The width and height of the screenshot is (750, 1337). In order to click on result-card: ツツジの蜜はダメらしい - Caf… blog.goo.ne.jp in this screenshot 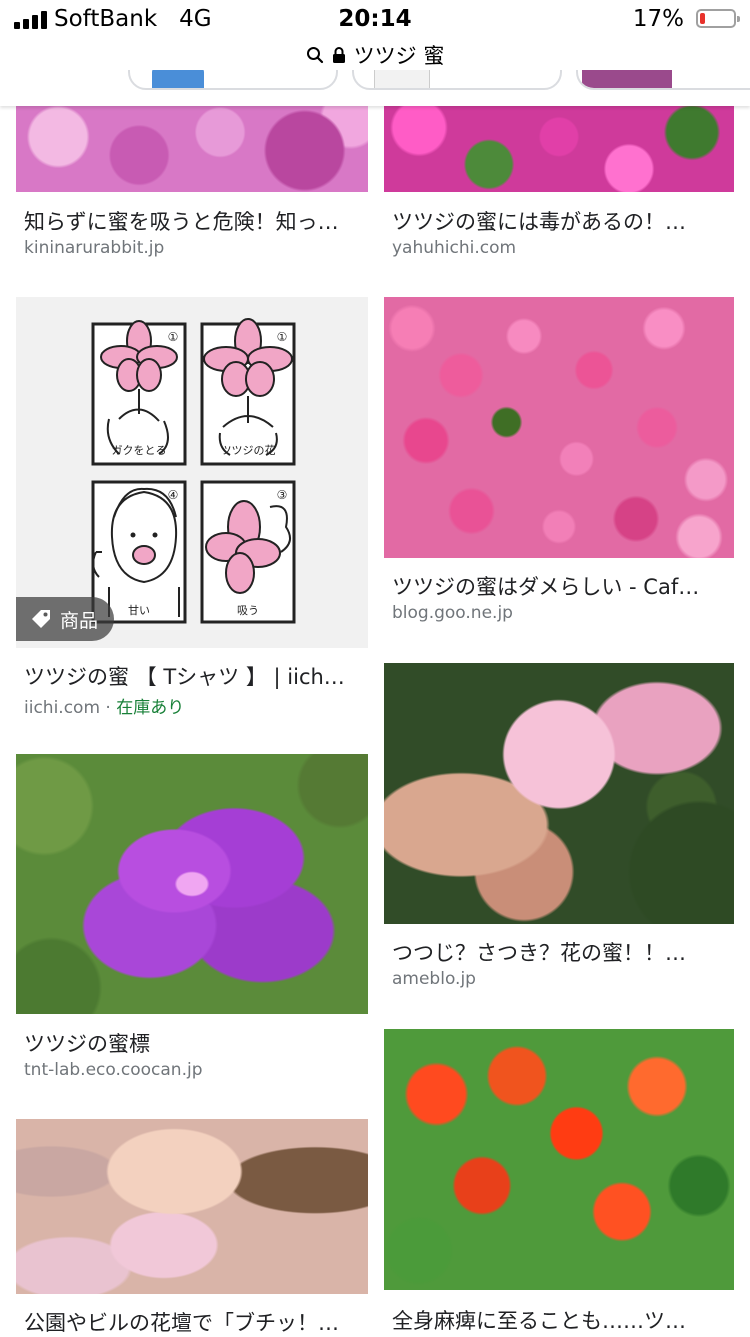, I will do `click(560, 467)`.